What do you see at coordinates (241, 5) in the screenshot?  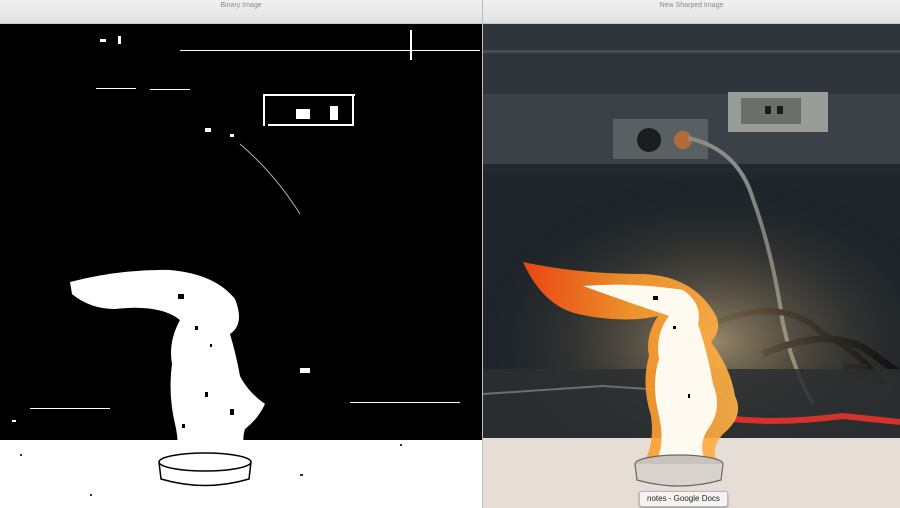 I see `window-title: Binary Image` at bounding box center [241, 5].